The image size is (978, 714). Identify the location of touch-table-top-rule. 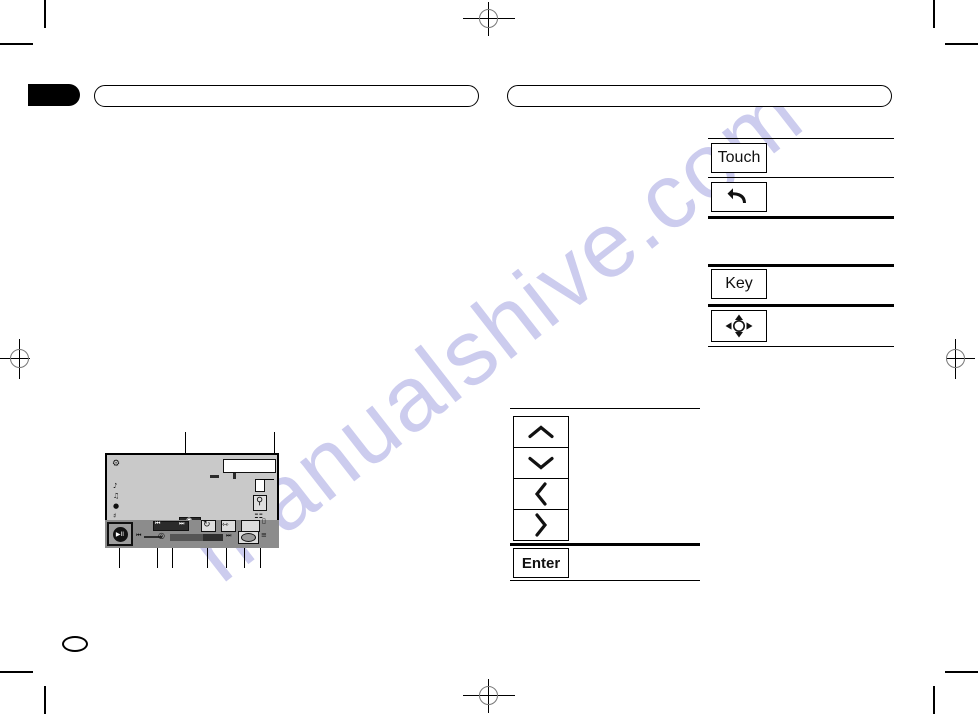
(801, 139).